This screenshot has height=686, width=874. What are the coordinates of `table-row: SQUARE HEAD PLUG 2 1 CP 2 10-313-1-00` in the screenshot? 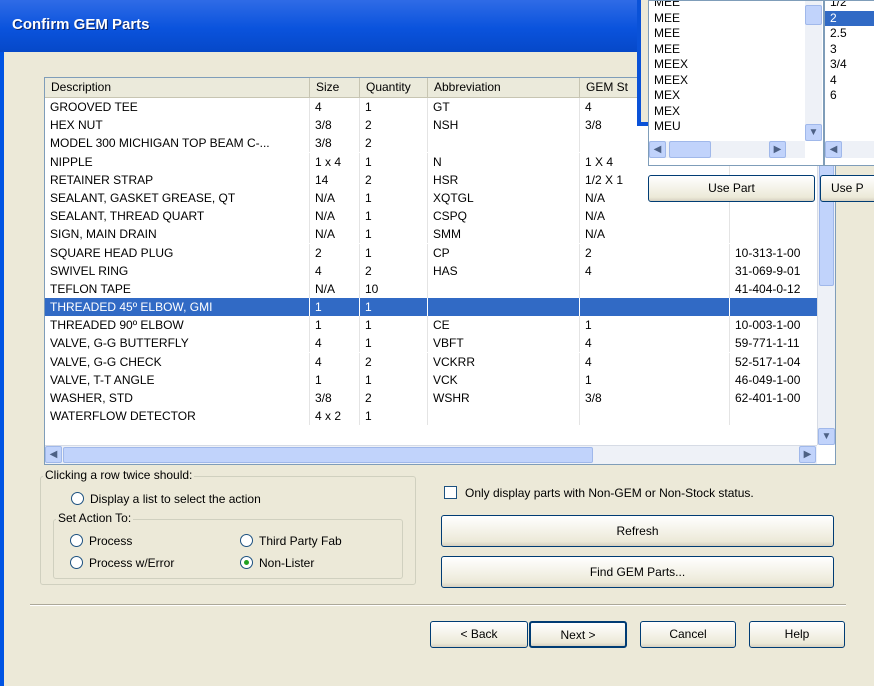 It's located at (431, 252).